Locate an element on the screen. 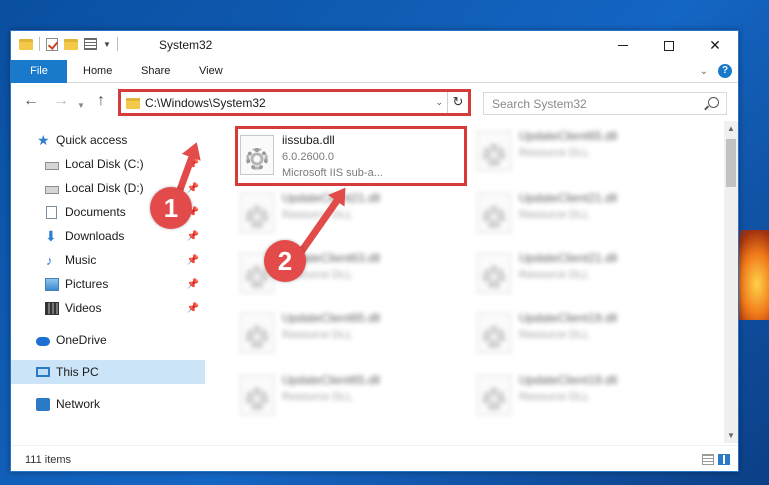  search-icon is located at coordinates (713, 102).